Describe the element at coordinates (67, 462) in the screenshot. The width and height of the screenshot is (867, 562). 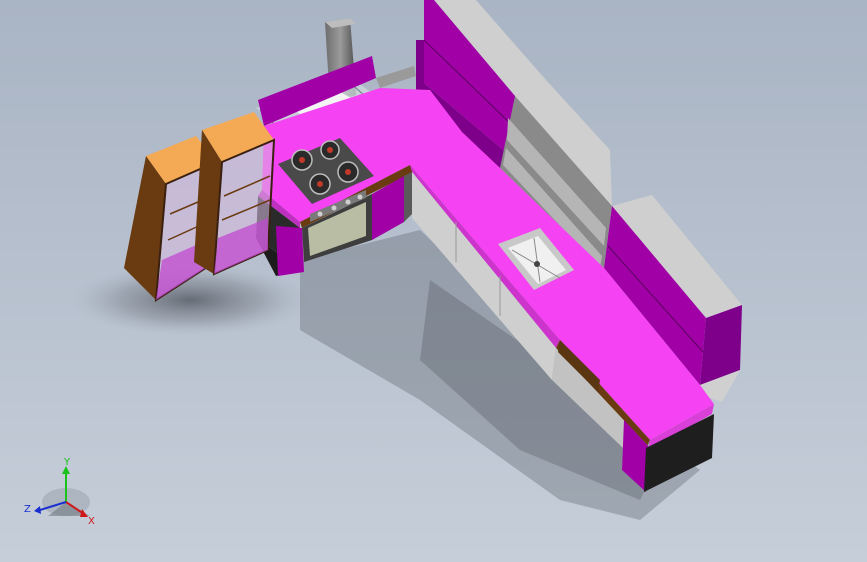
I see `y-axis-label: Y` at that location.